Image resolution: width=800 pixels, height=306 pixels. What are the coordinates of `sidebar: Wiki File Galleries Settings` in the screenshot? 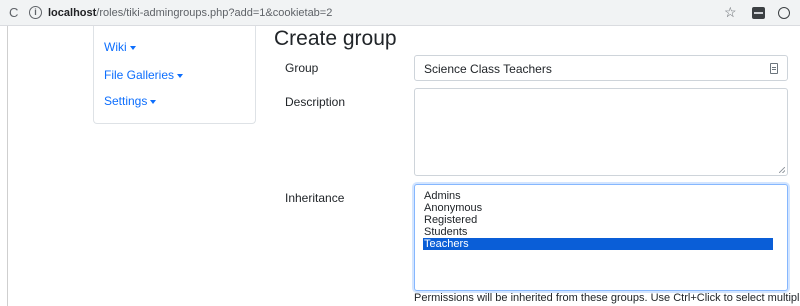 It's located at (174, 75).